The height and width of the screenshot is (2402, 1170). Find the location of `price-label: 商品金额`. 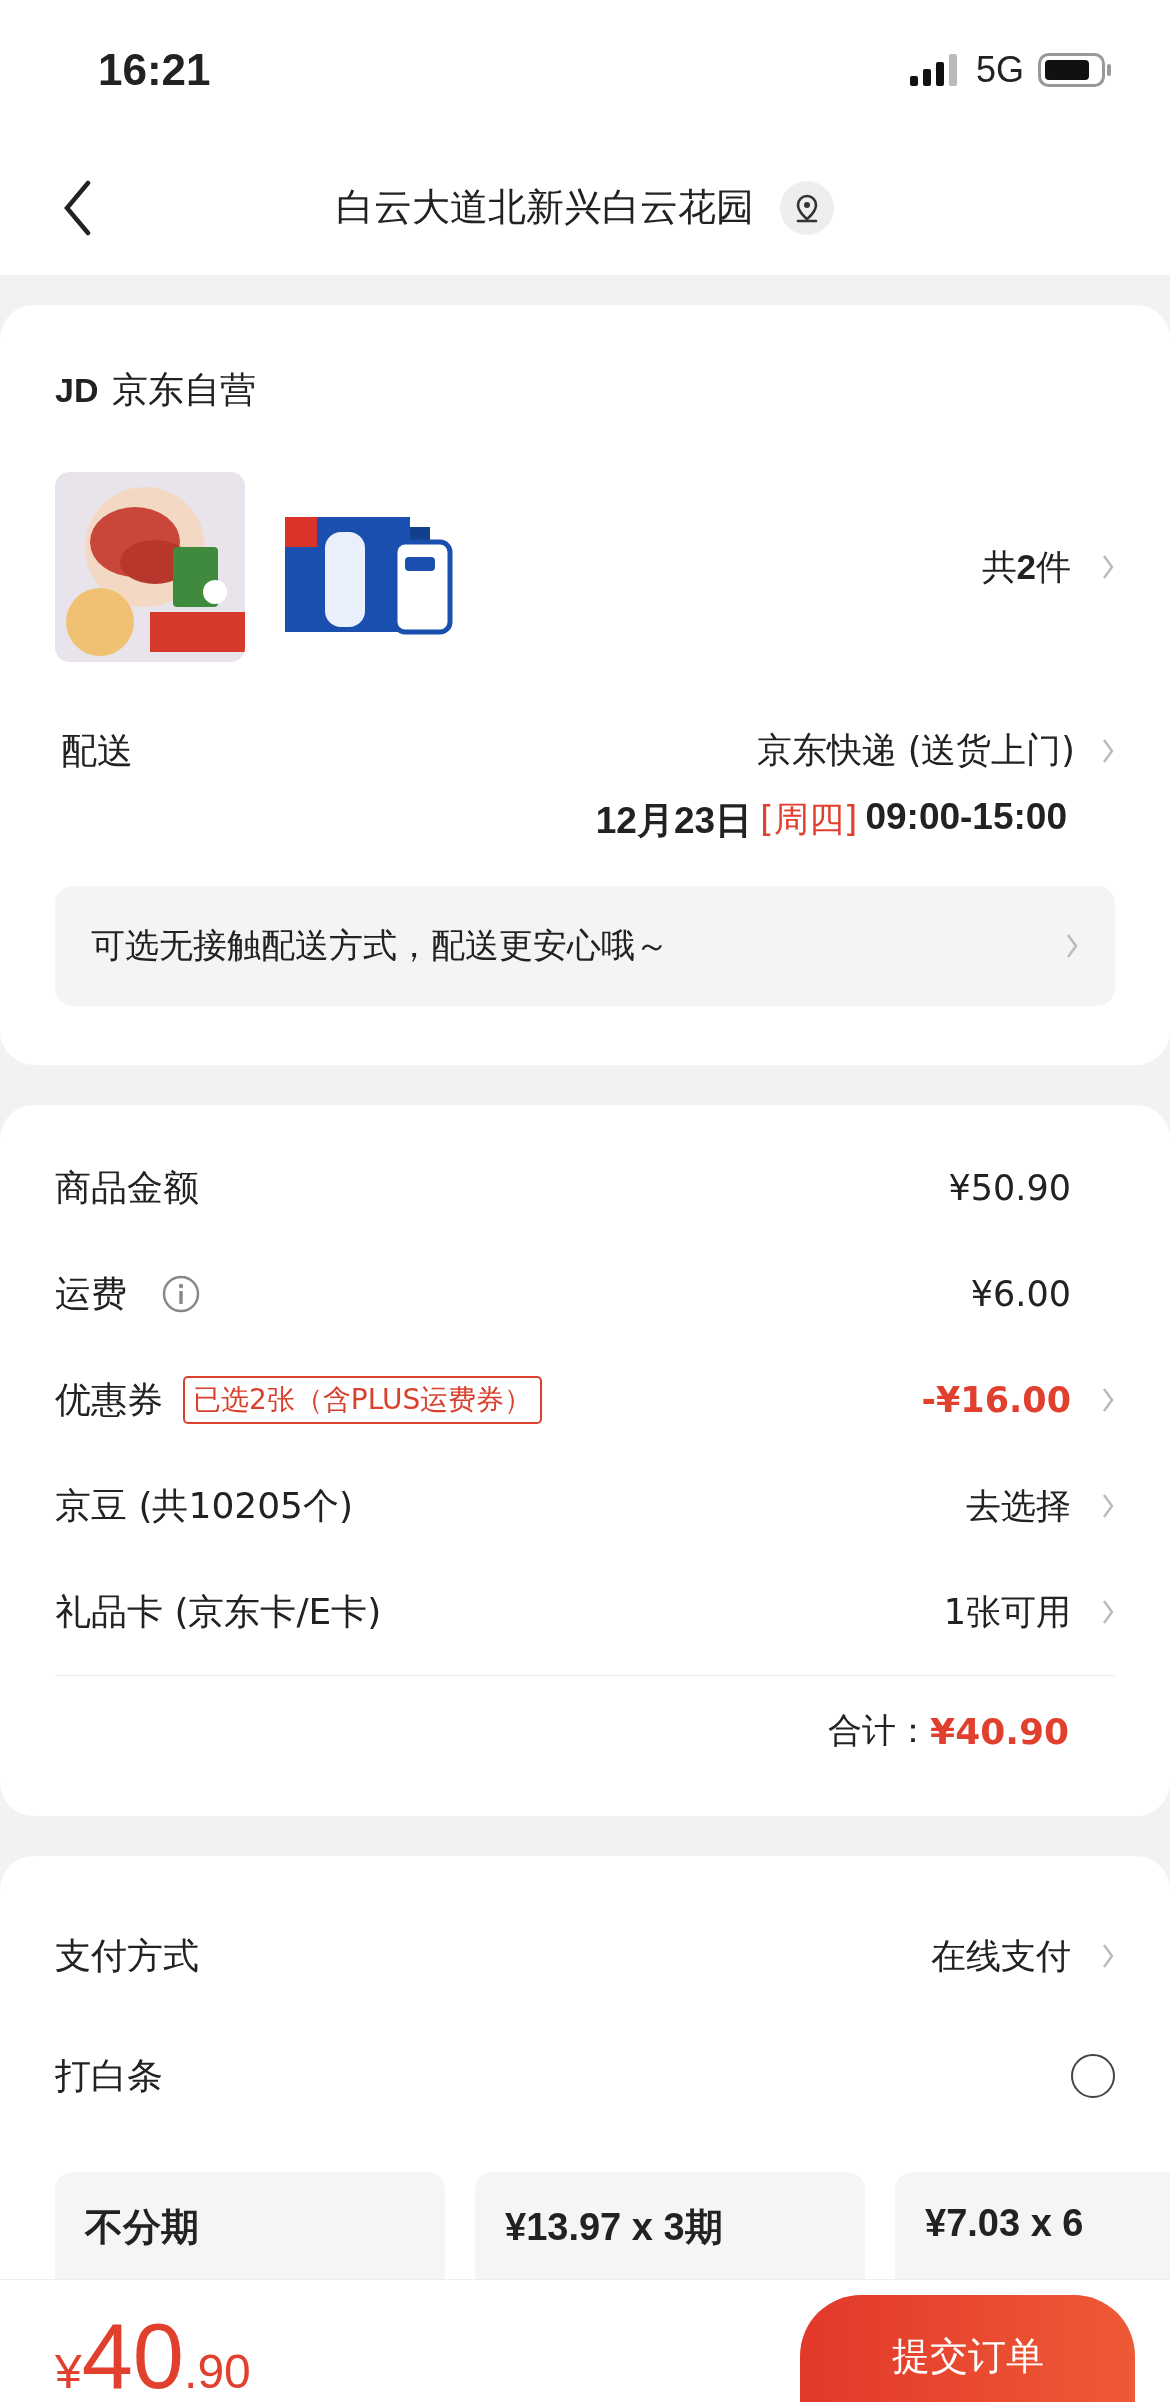

price-label: 商品金额 is located at coordinates (127, 1187).